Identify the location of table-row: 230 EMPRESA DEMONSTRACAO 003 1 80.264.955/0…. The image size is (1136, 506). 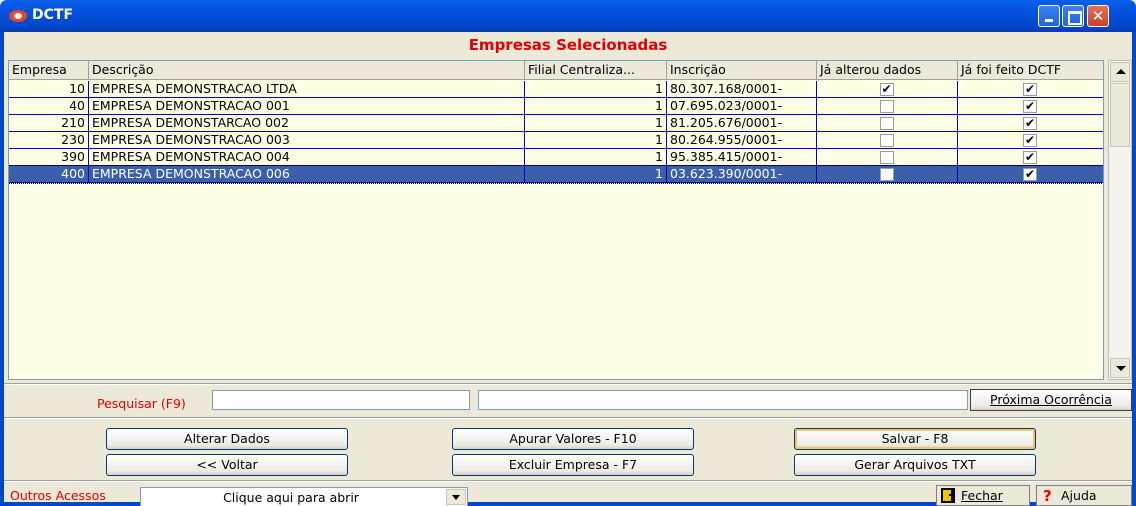
(556, 140).